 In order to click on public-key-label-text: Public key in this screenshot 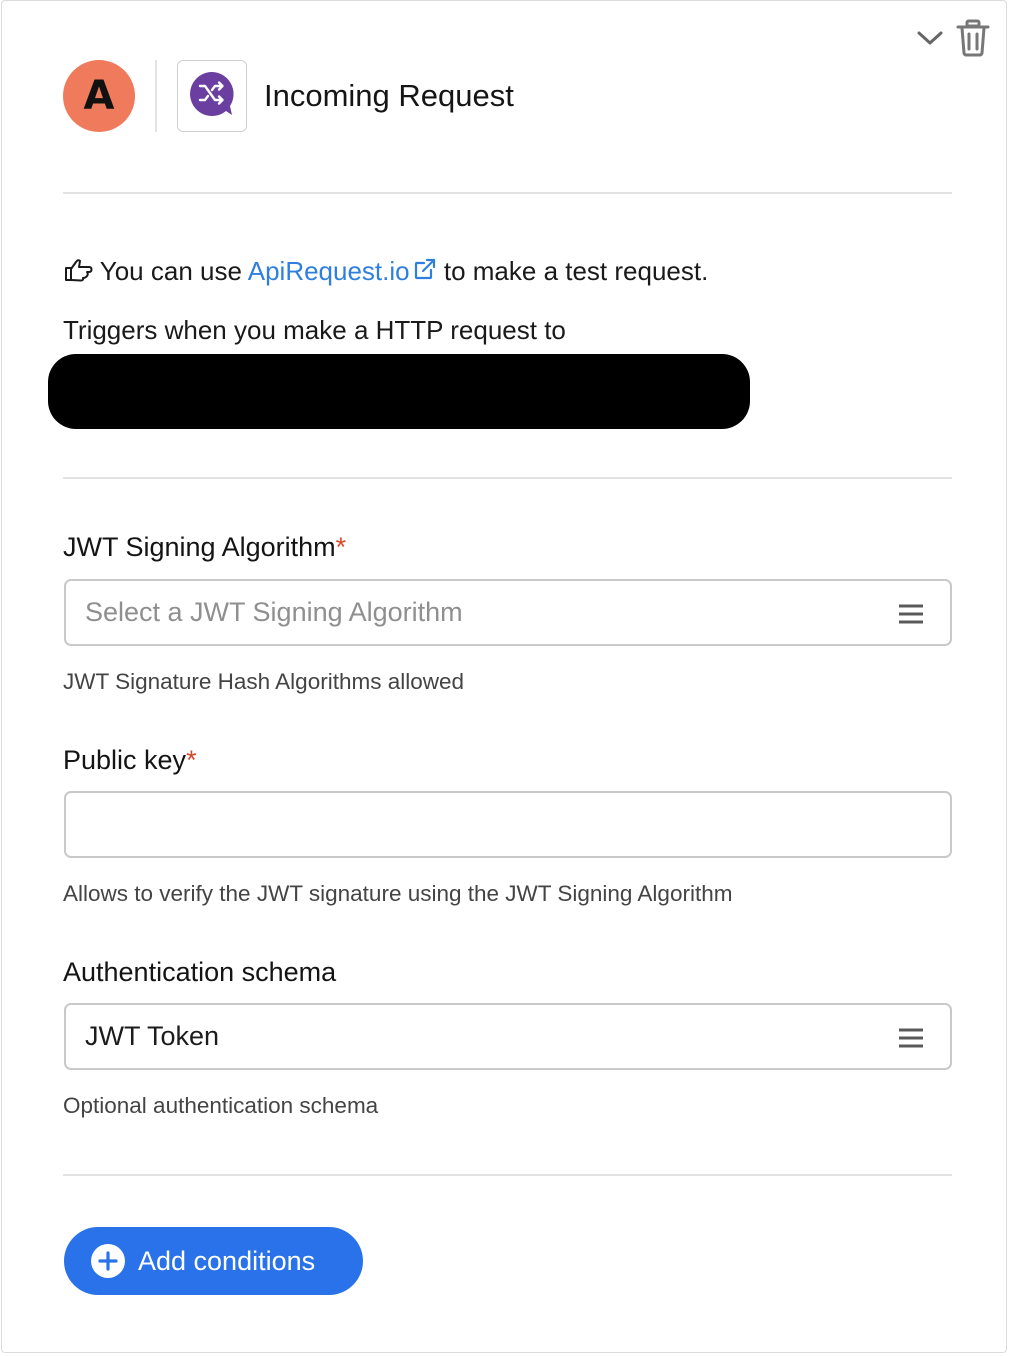, I will do `click(125, 760)`.